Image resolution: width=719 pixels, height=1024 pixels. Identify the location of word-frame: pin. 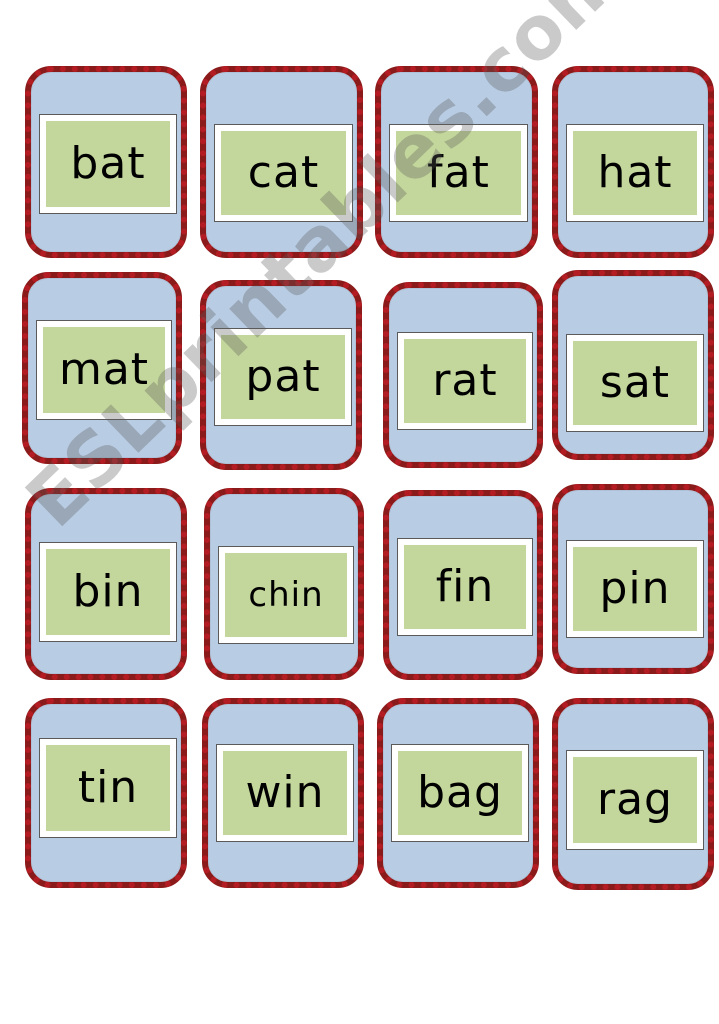
(635, 589).